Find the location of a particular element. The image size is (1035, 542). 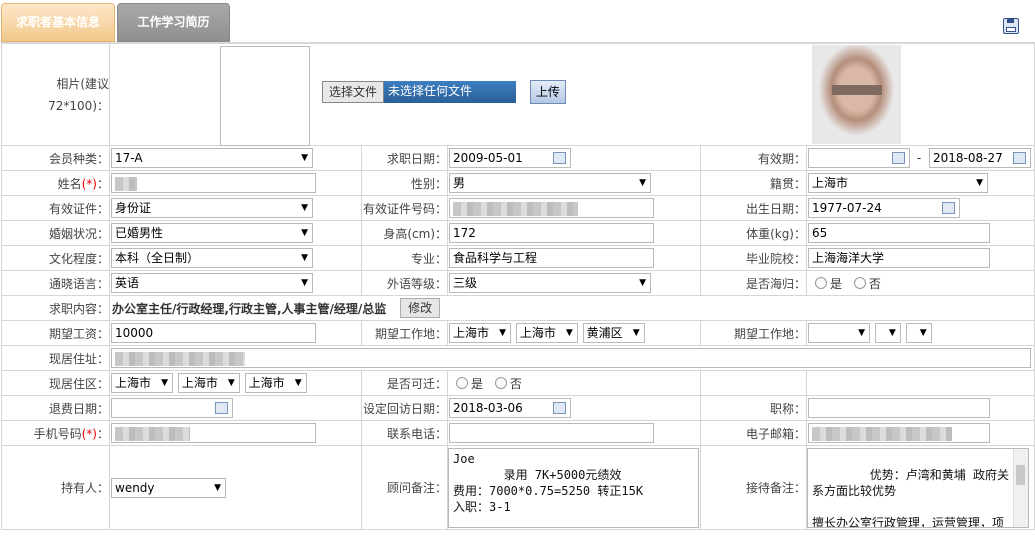

height-input: 172 is located at coordinates (551, 233).